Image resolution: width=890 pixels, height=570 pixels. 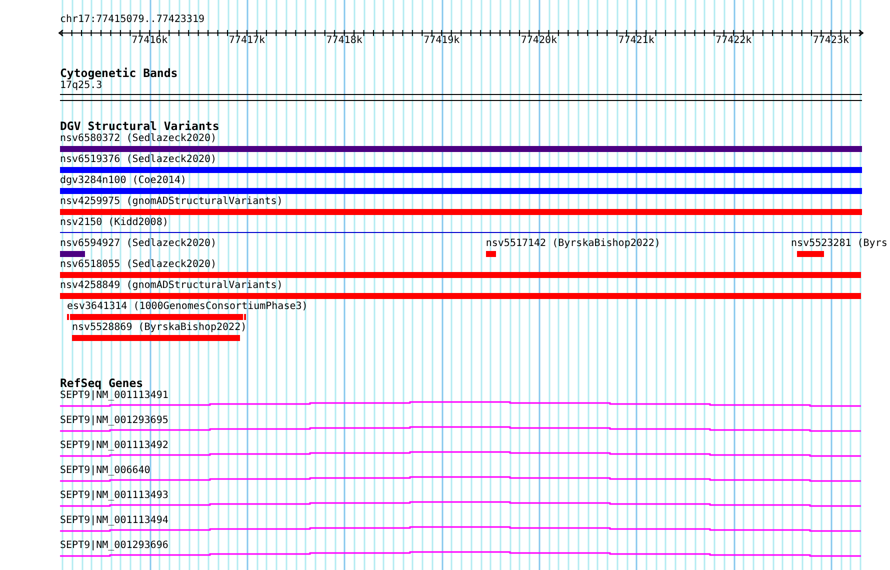 What do you see at coordinates (138, 244) in the screenshot?
I see `variant-label: nsv6594927 (Sedlazeck2020)` at bounding box center [138, 244].